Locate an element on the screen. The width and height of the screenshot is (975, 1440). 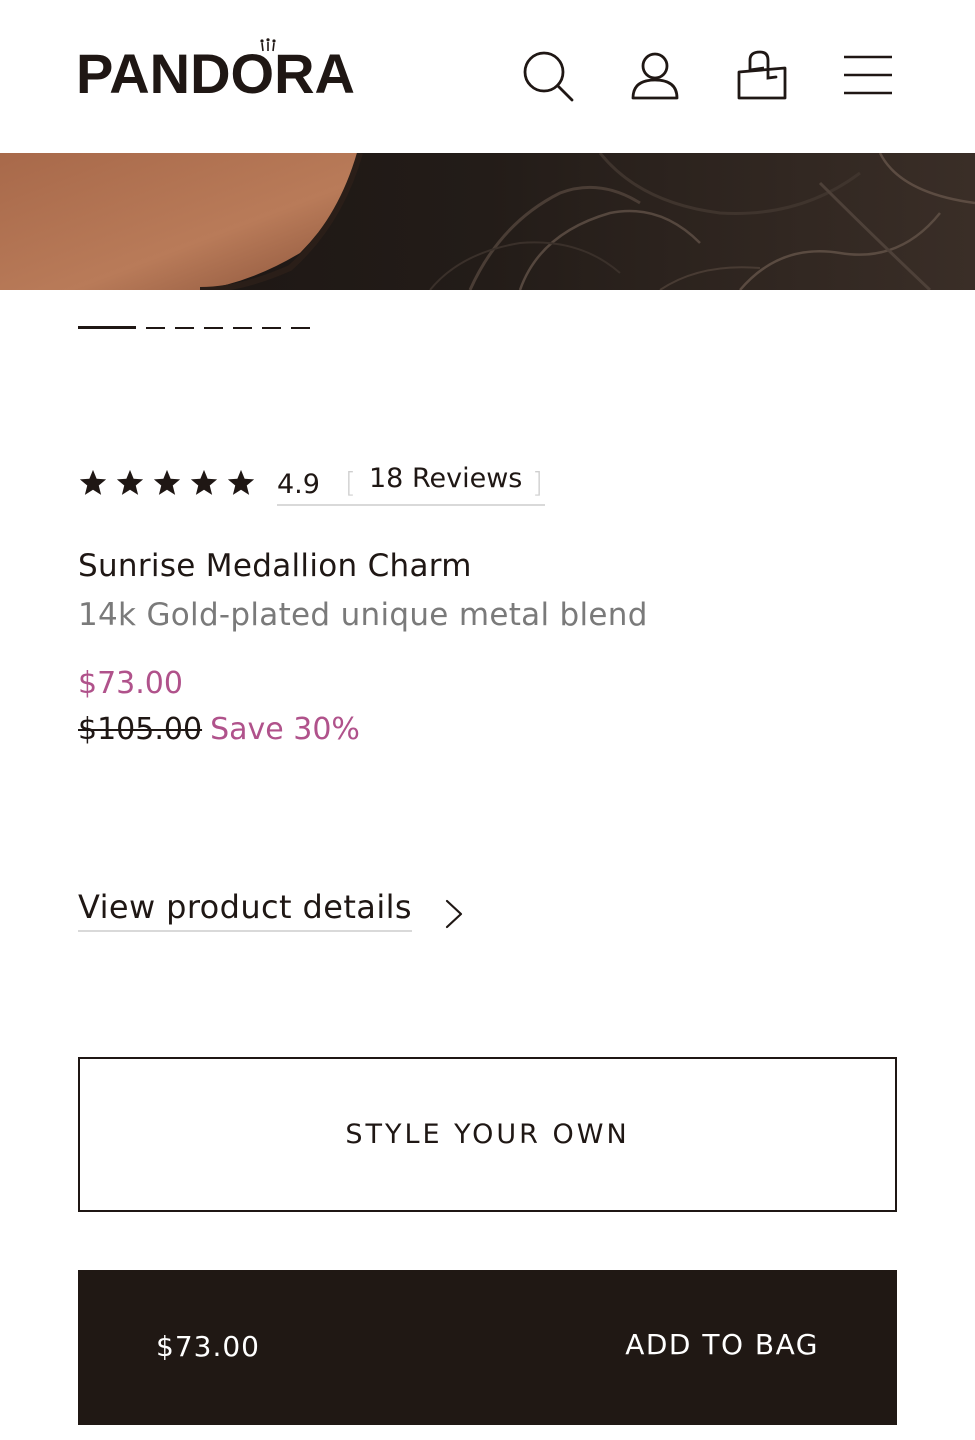
site-header: PANDORA is located at coordinates (487, 76).